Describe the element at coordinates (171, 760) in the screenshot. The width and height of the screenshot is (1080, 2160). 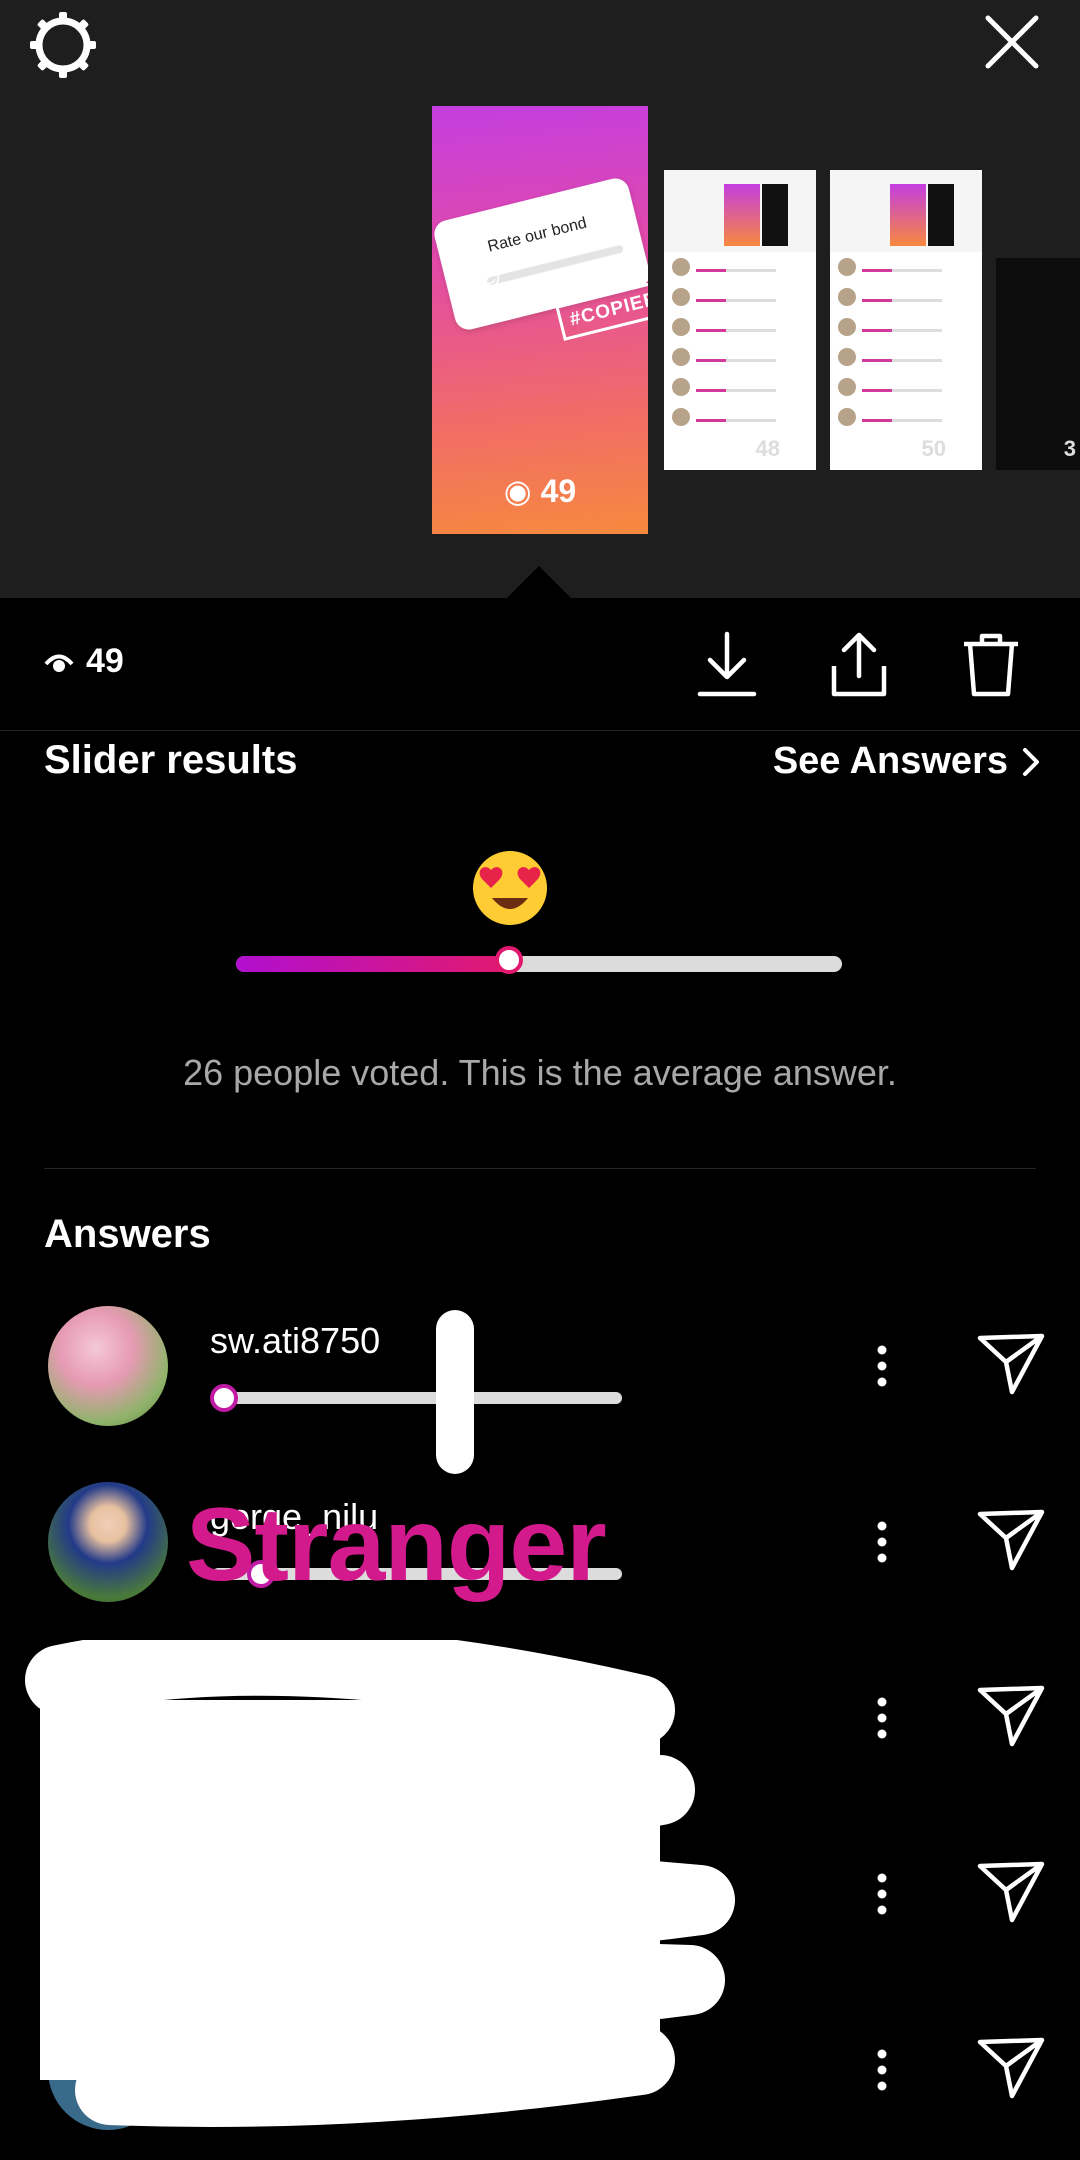
I see `slider-results-title: Slider results` at that location.